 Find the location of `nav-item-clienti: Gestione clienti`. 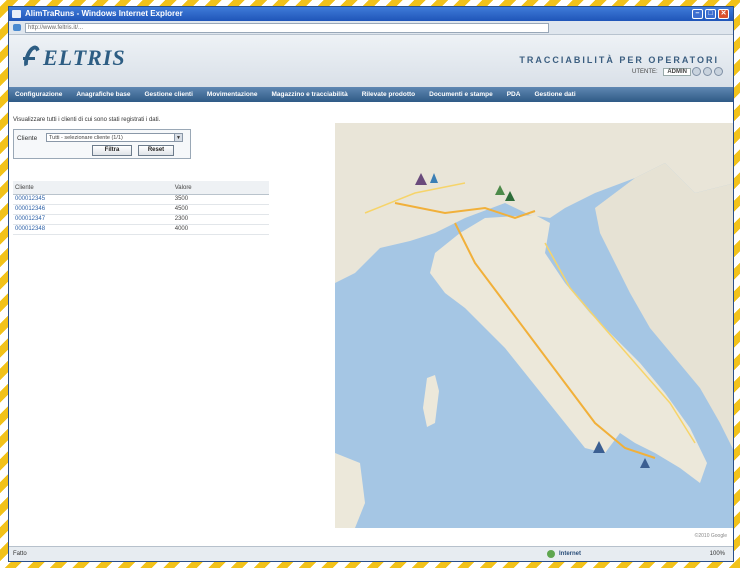

nav-item-clienti: Gestione clienti is located at coordinates (169, 94).